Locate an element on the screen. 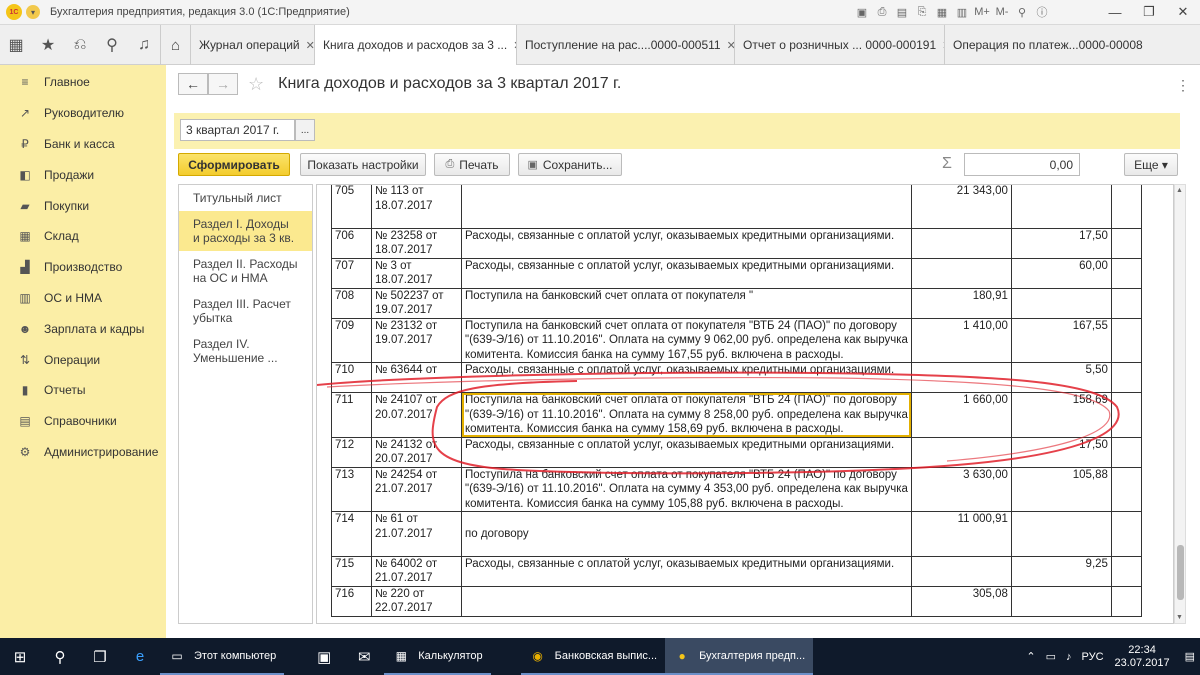 The height and width of the screenshot is (675, 1200). save-icon: ▣ is located at coordinates (862, 12).